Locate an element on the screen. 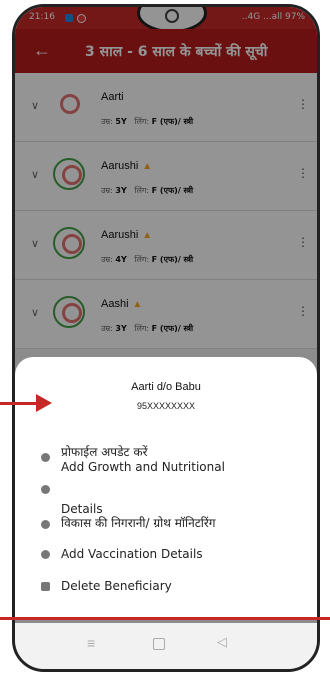  details-label: Details is located at coordinates (82, 509).